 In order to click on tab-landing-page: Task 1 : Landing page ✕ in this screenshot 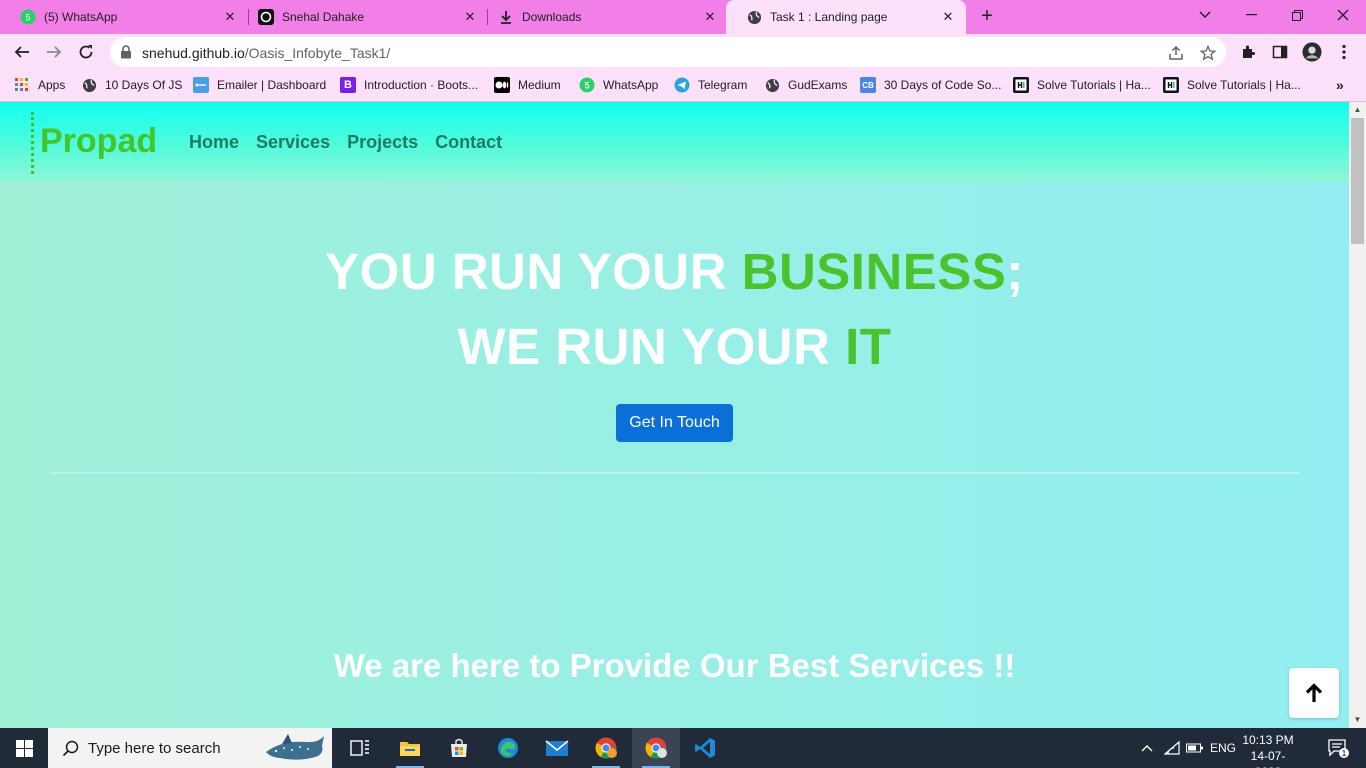, I will do `click(846, 17)`.